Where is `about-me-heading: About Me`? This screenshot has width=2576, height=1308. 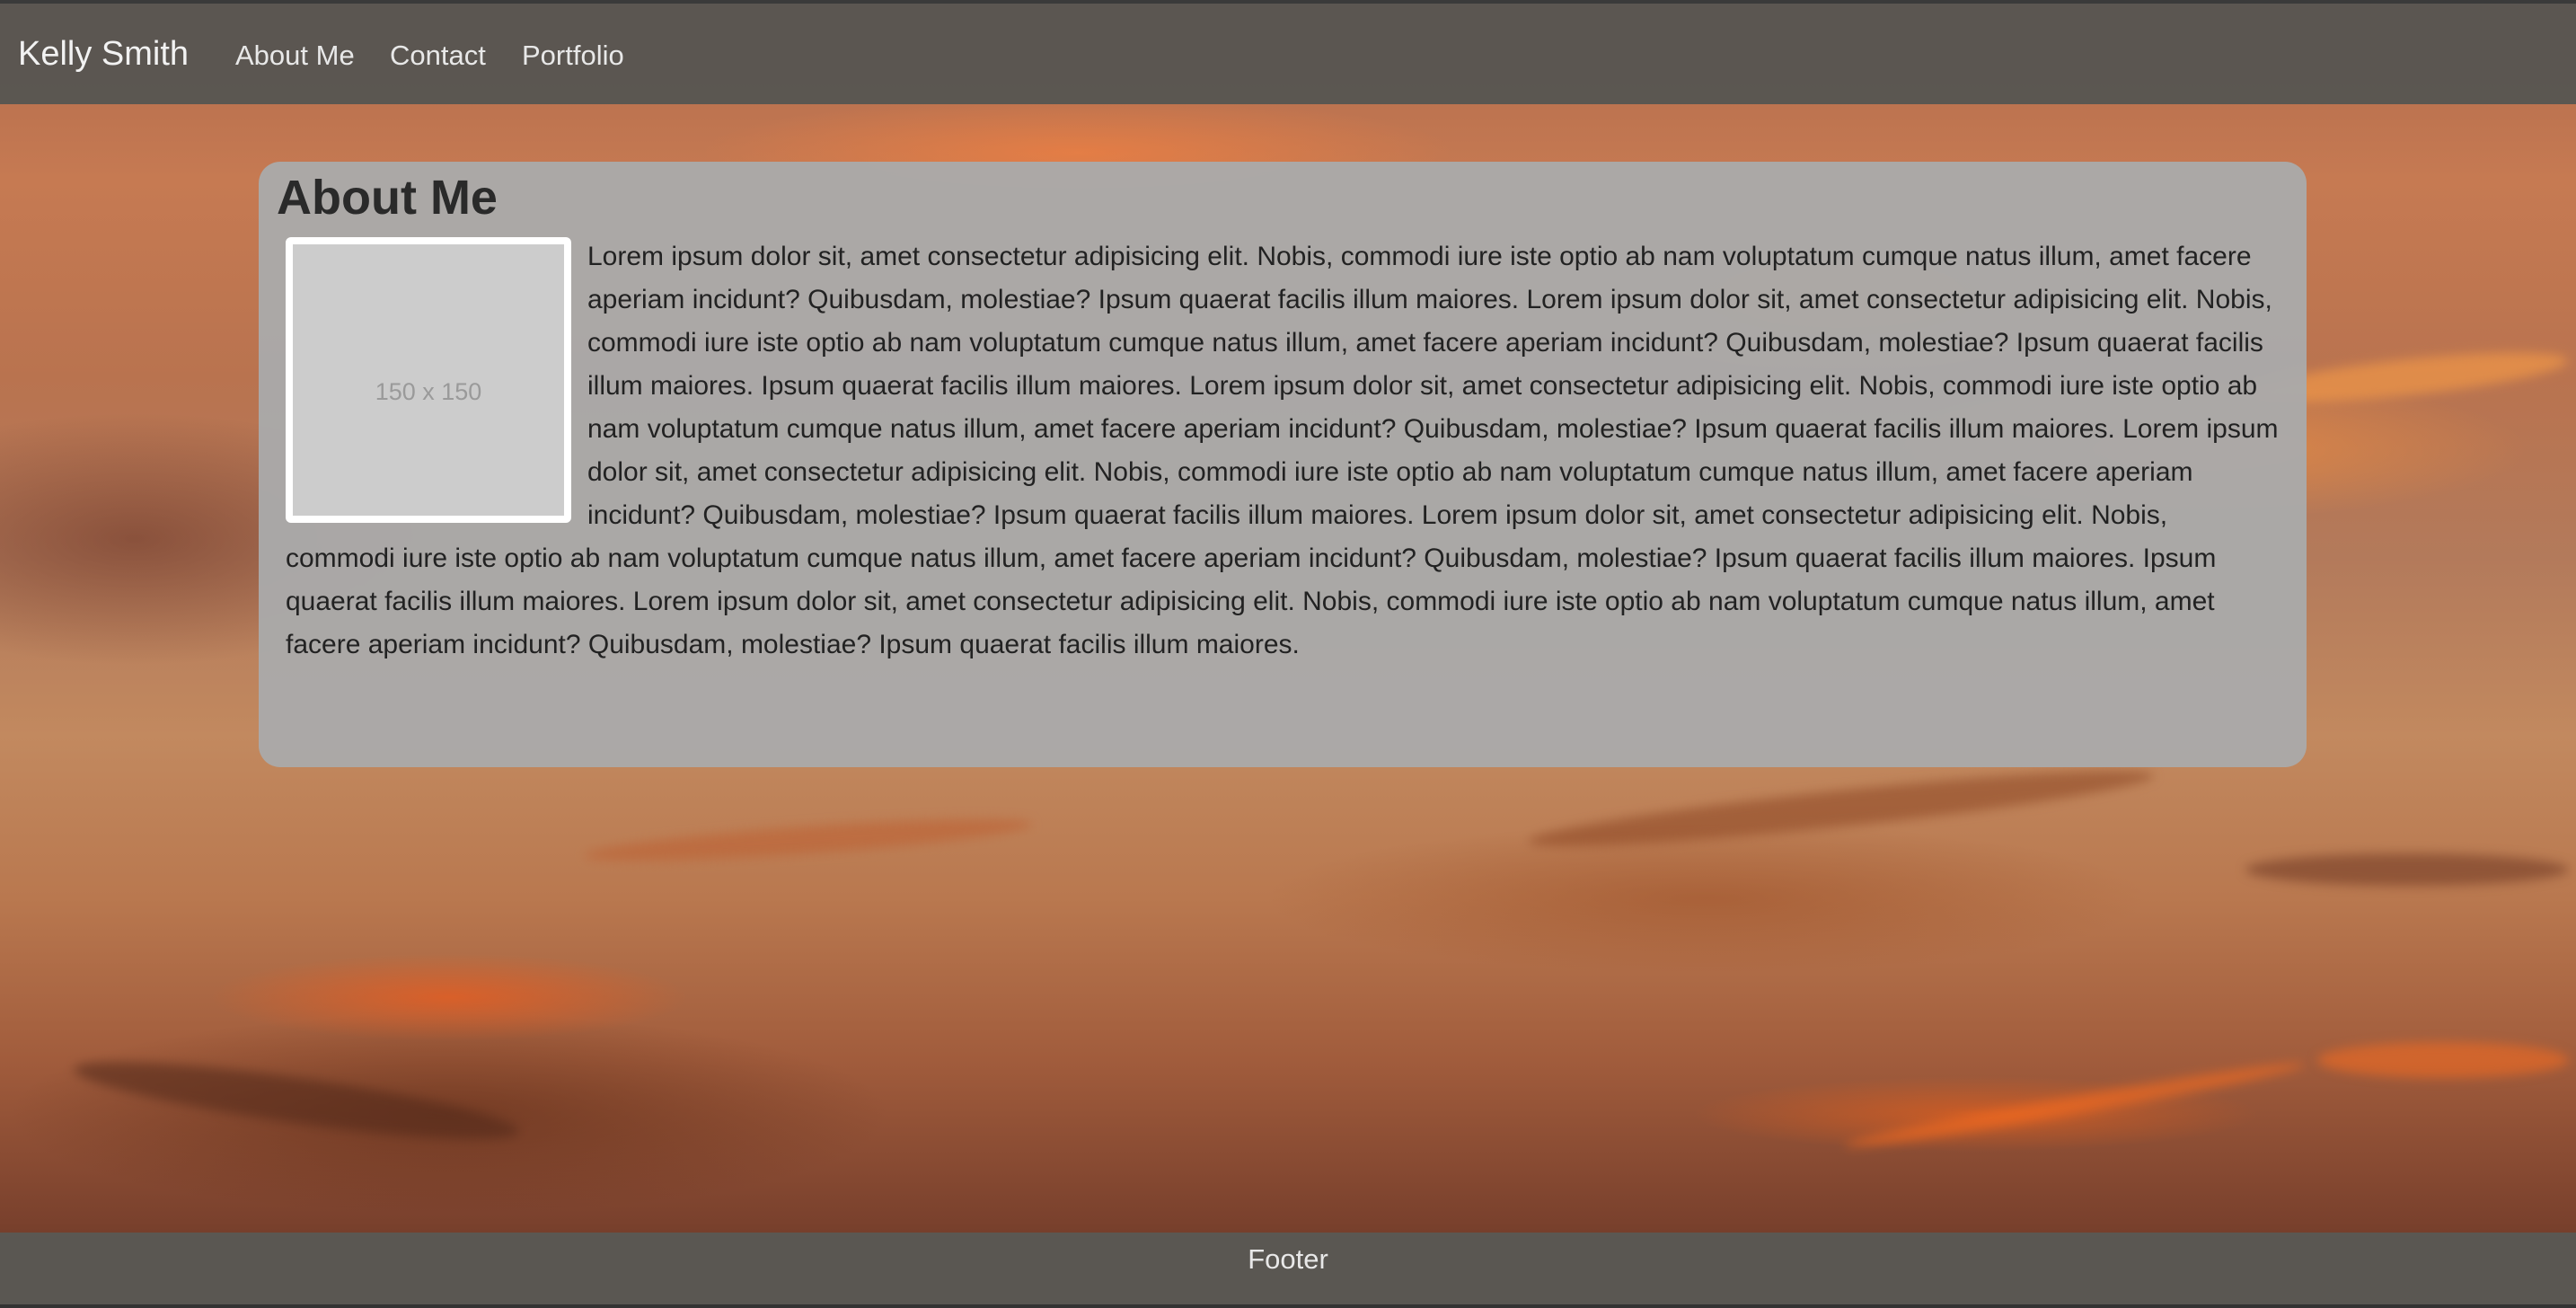
about-me-heading: About Me is located at coordinates (387, 198).